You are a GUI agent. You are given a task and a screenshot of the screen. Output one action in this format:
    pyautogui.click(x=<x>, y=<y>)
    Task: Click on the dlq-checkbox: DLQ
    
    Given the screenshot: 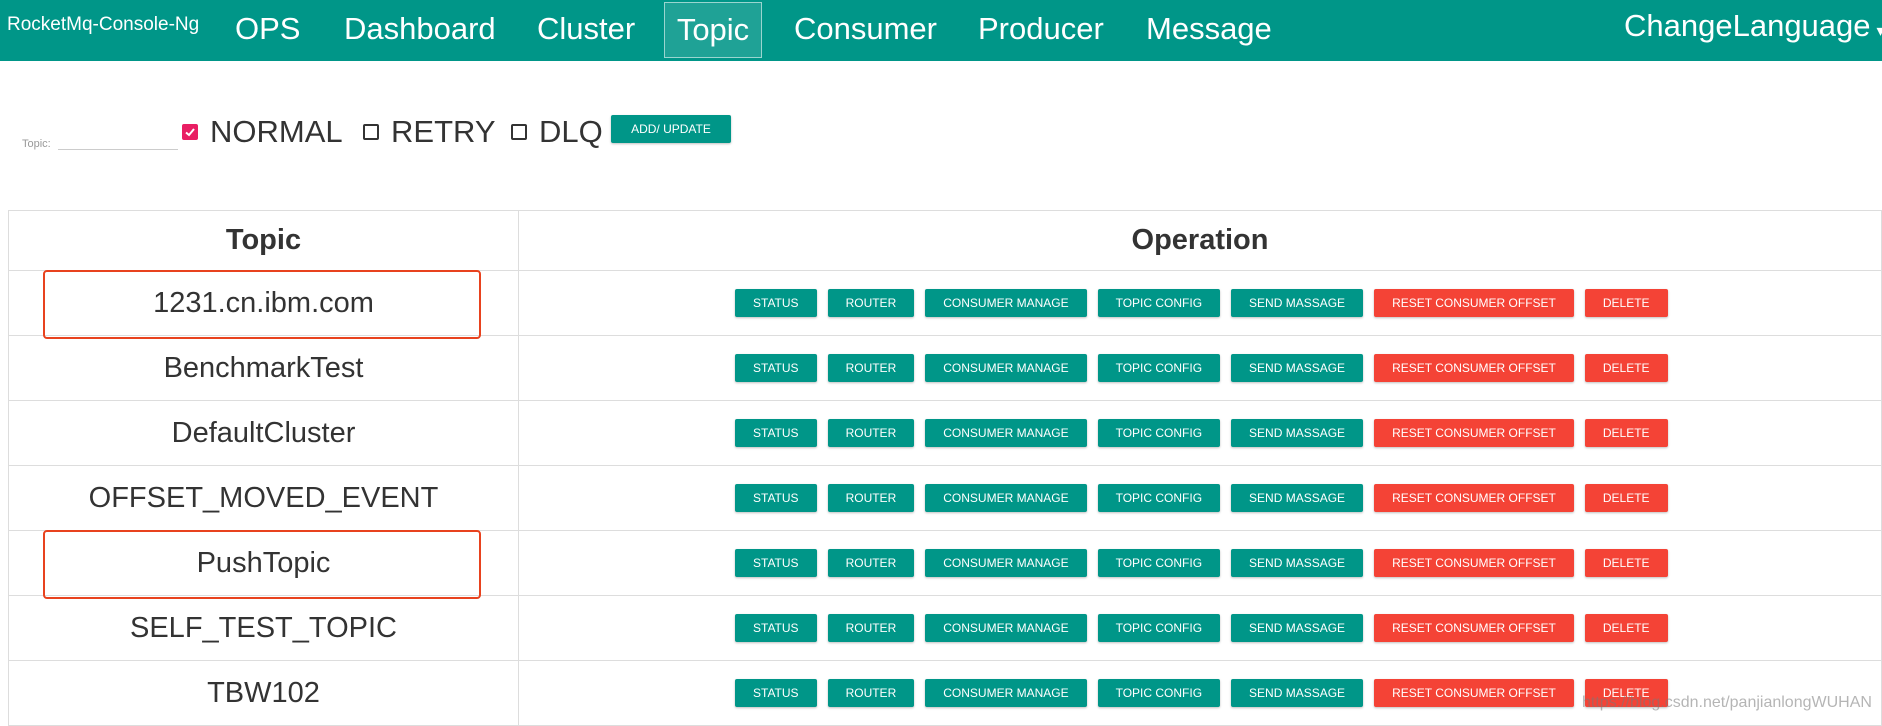 What is the action you would take?
    pyautogui.click(x=557, y=132)
    